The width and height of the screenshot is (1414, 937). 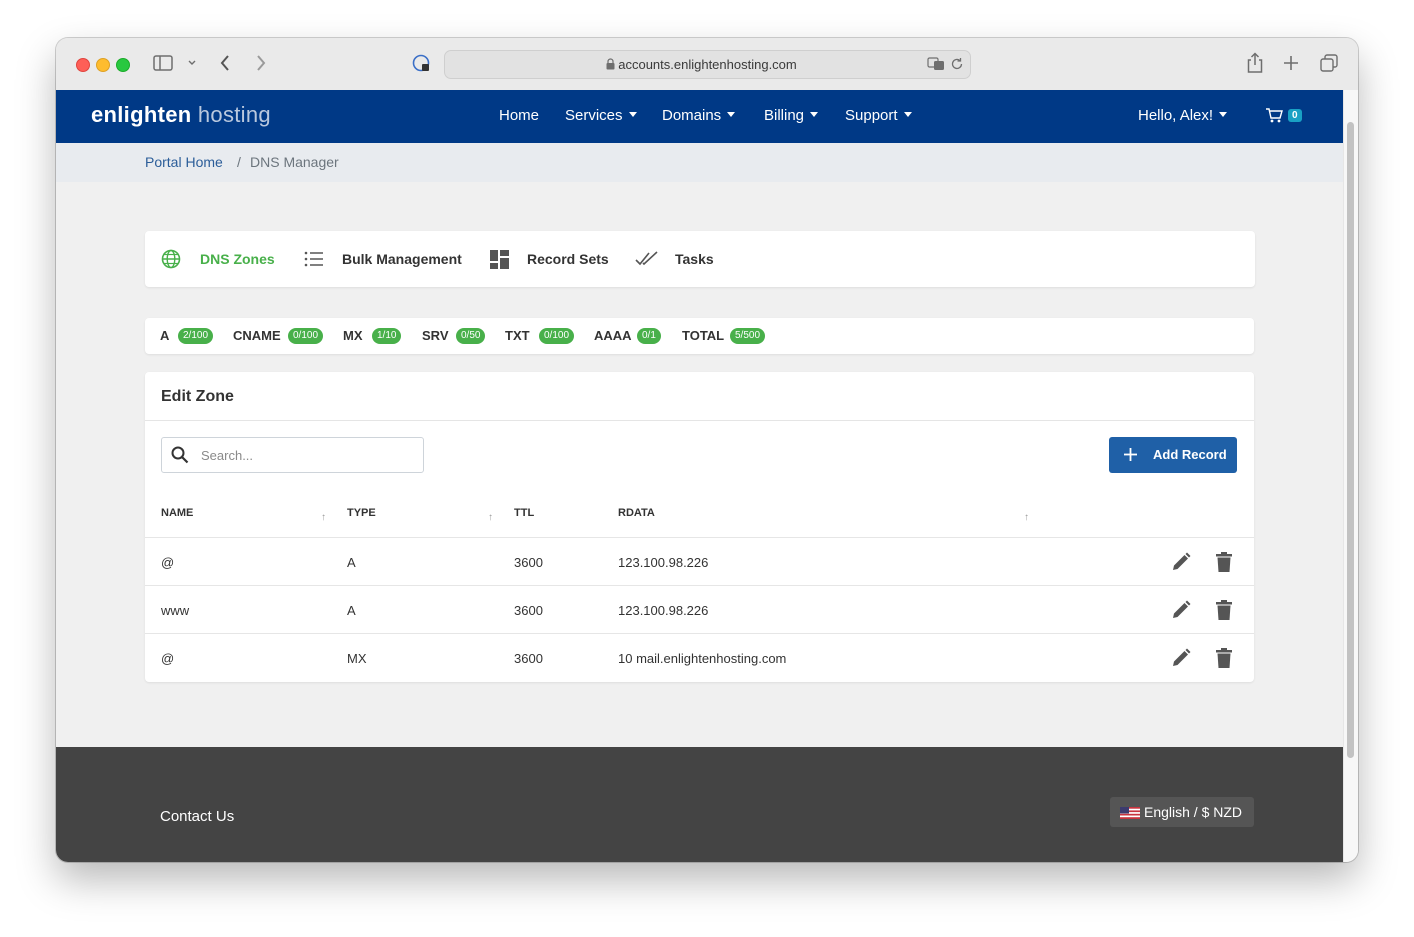 I want to click on language-currency-label: English / $ NZD, so click(x=1193, y=812).